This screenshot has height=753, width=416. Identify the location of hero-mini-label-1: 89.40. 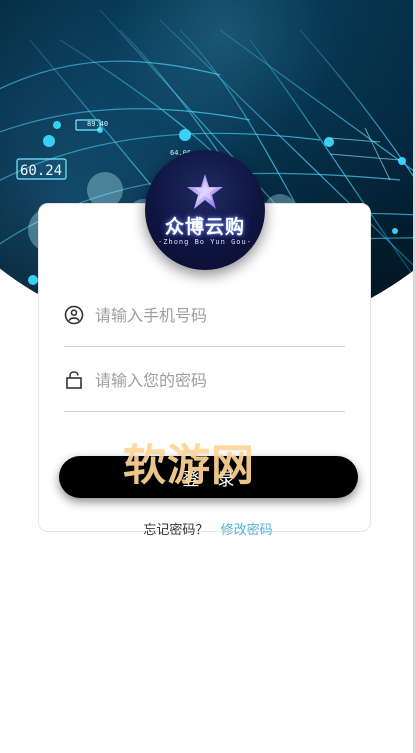
(97, 124).